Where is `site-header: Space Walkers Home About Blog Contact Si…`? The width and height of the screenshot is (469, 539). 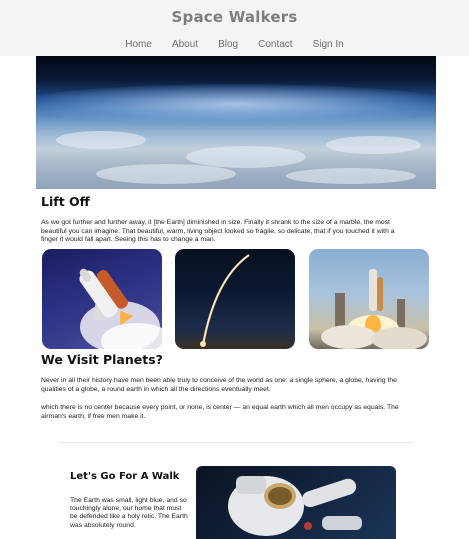 site-header: Space Walkers Home About Blog Contact Si… is located at coordinates (234, 28).